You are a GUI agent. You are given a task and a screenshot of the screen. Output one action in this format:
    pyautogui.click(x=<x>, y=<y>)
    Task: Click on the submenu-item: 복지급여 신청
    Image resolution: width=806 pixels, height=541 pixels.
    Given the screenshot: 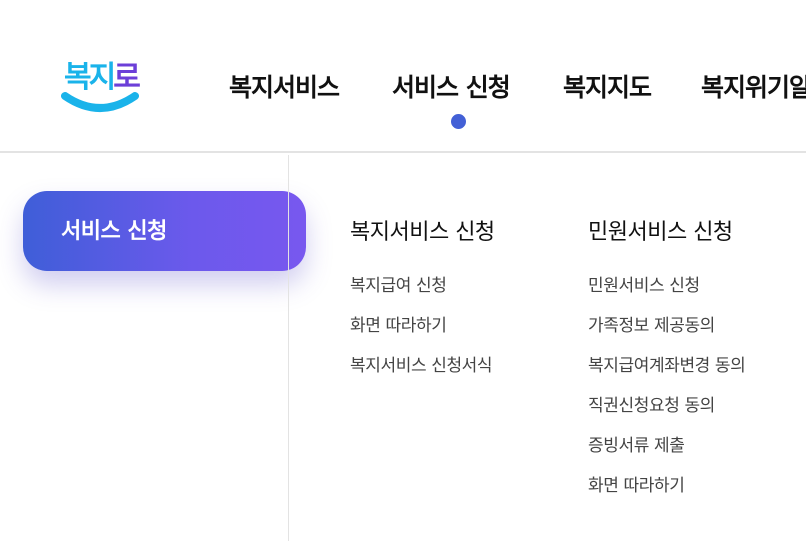 What is the action you would take?
    pyautogui.click(x=422, y=294)
    